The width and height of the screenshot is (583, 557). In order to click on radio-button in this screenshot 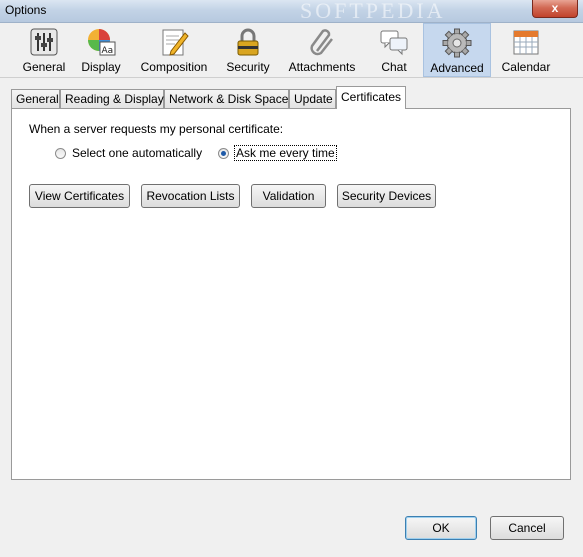, I will do `click(60, 153)`.